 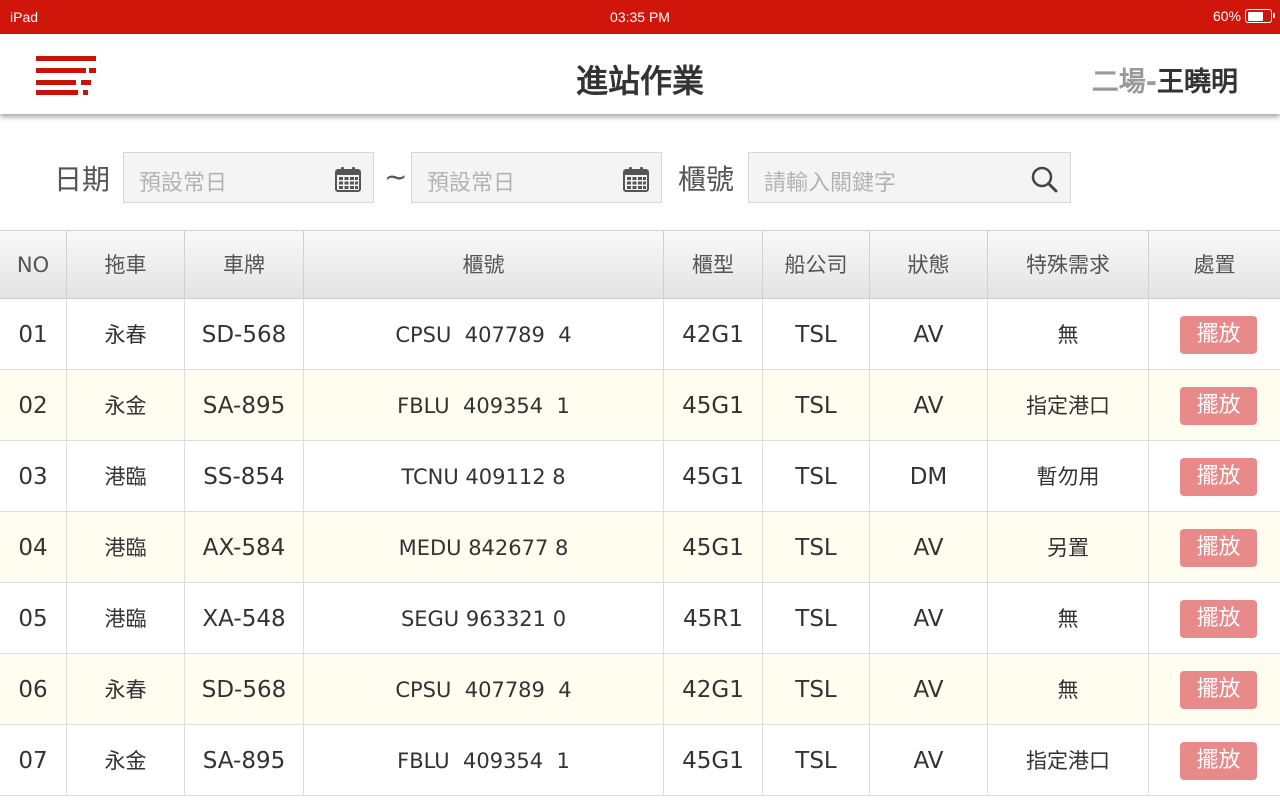 I want to click on cell-special: 暫勿用, so click(x=1068, y=476).